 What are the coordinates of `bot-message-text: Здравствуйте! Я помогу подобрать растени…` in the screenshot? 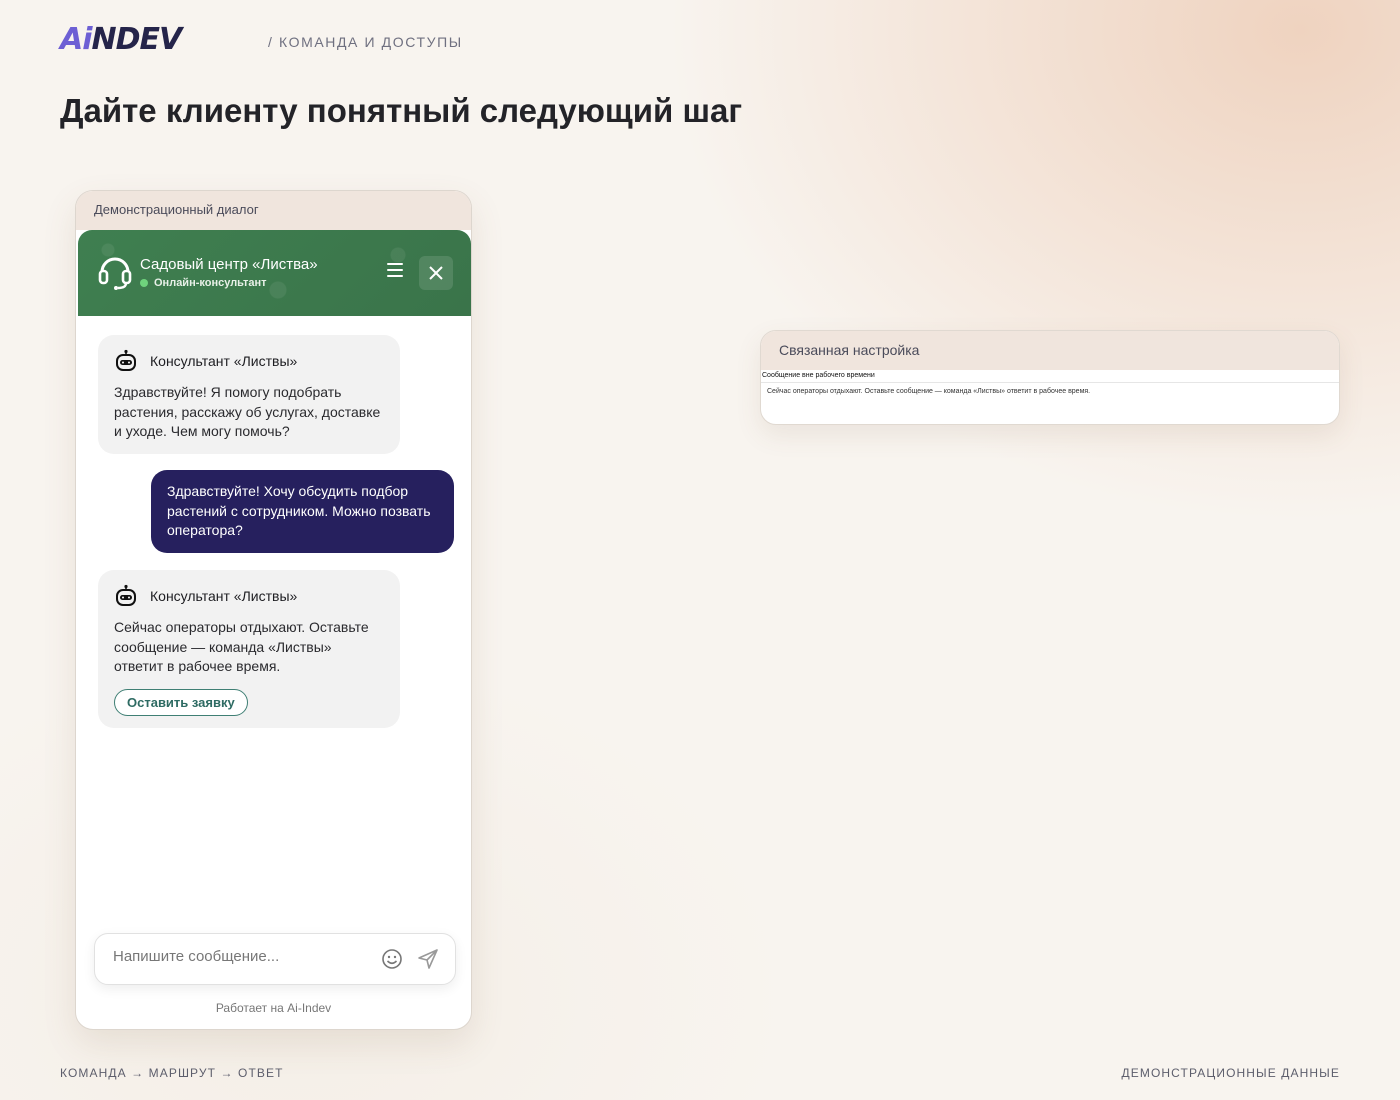 It's located at (247, 411).